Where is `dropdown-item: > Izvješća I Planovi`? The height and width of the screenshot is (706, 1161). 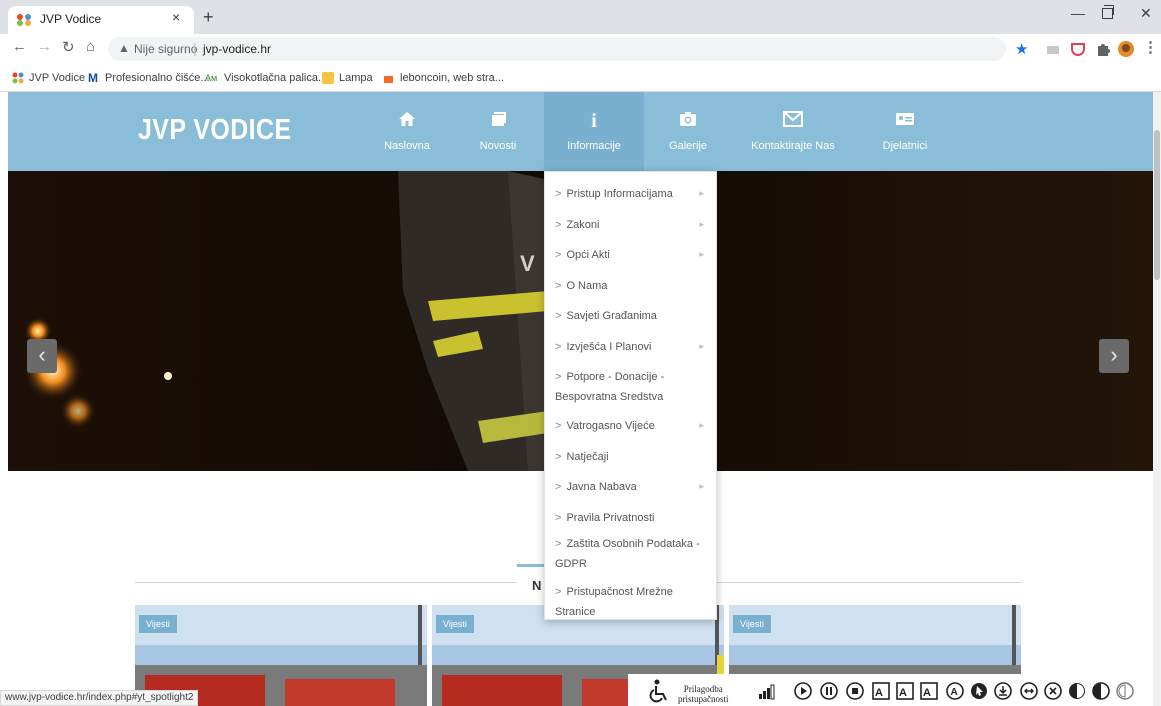
dropdown-item: > Izvješća I Planovi is located at coordinates (603, 347).